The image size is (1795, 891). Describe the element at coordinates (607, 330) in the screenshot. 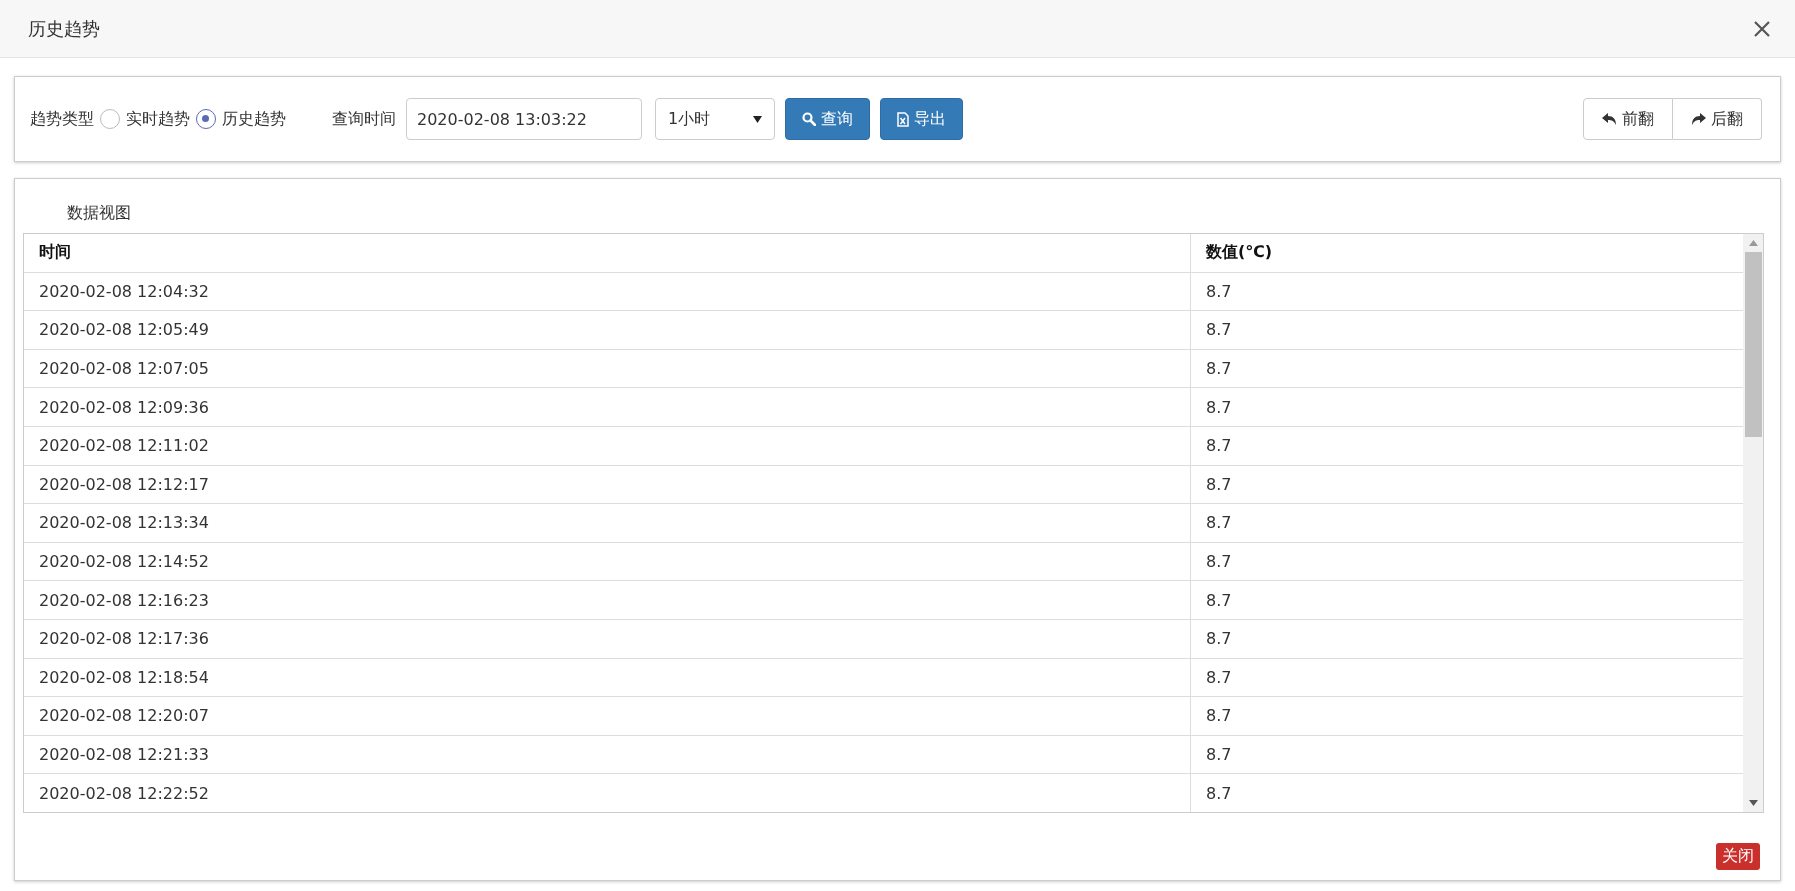

I see `table-cell: 2020-02-08 12:05:49` at that location.